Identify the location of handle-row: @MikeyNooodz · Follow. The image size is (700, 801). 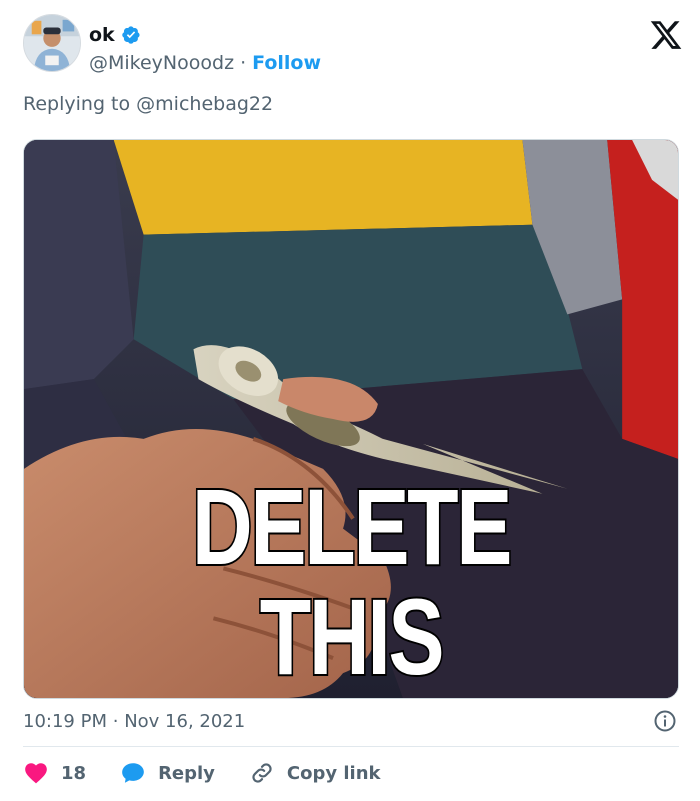
(205, 63).